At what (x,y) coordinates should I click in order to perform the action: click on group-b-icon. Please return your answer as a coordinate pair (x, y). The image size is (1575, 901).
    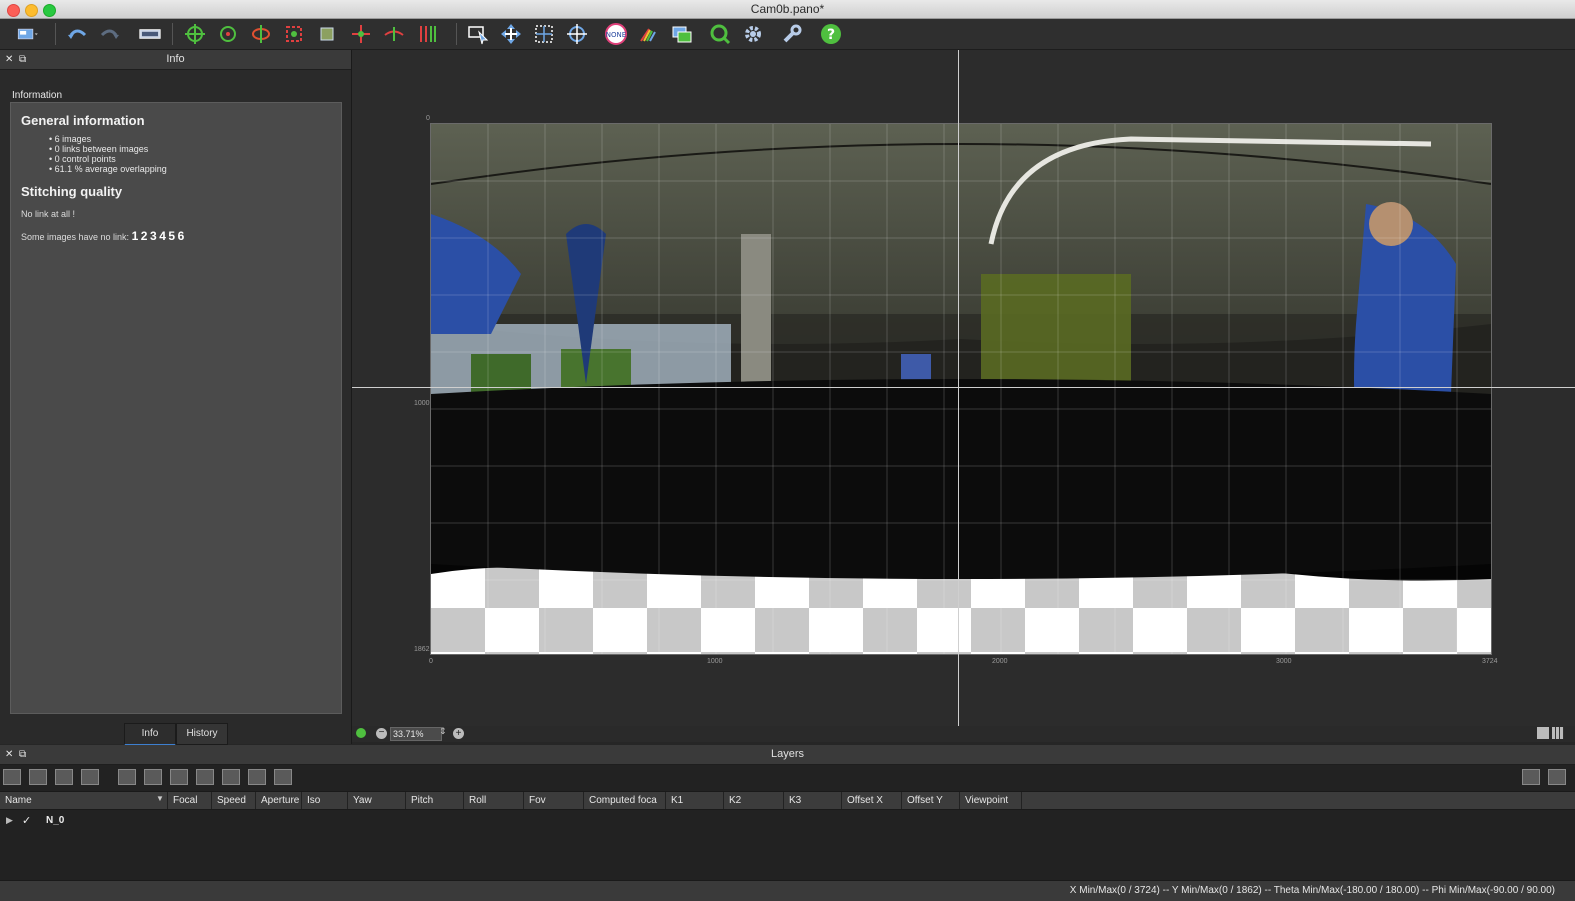
    Looking at the image, I should click on (205, 777).